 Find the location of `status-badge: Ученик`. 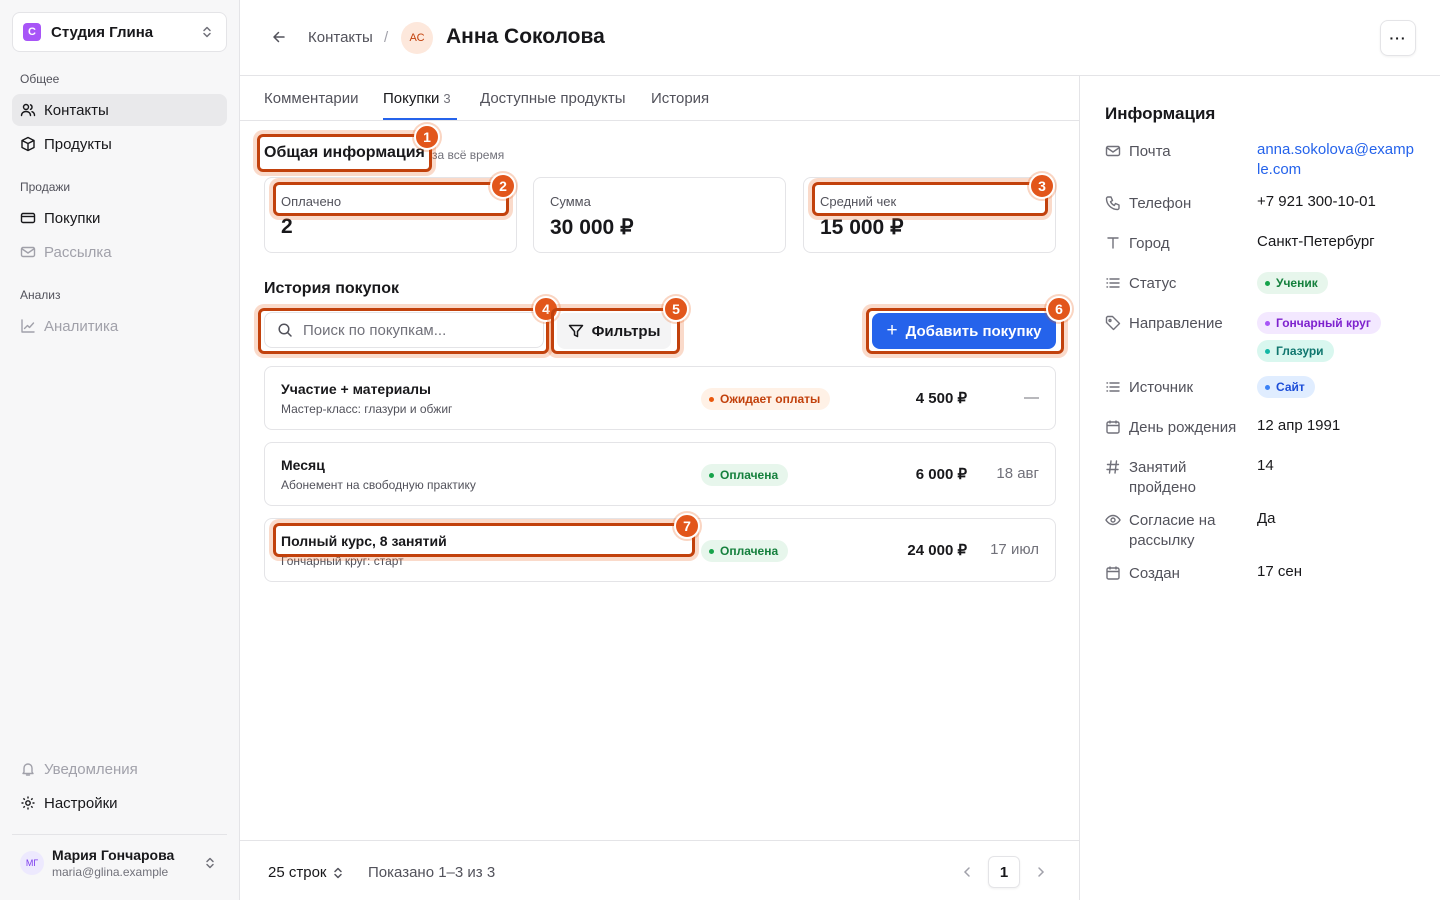

status-badge: Ученик is located at coordinates (1292, 283).